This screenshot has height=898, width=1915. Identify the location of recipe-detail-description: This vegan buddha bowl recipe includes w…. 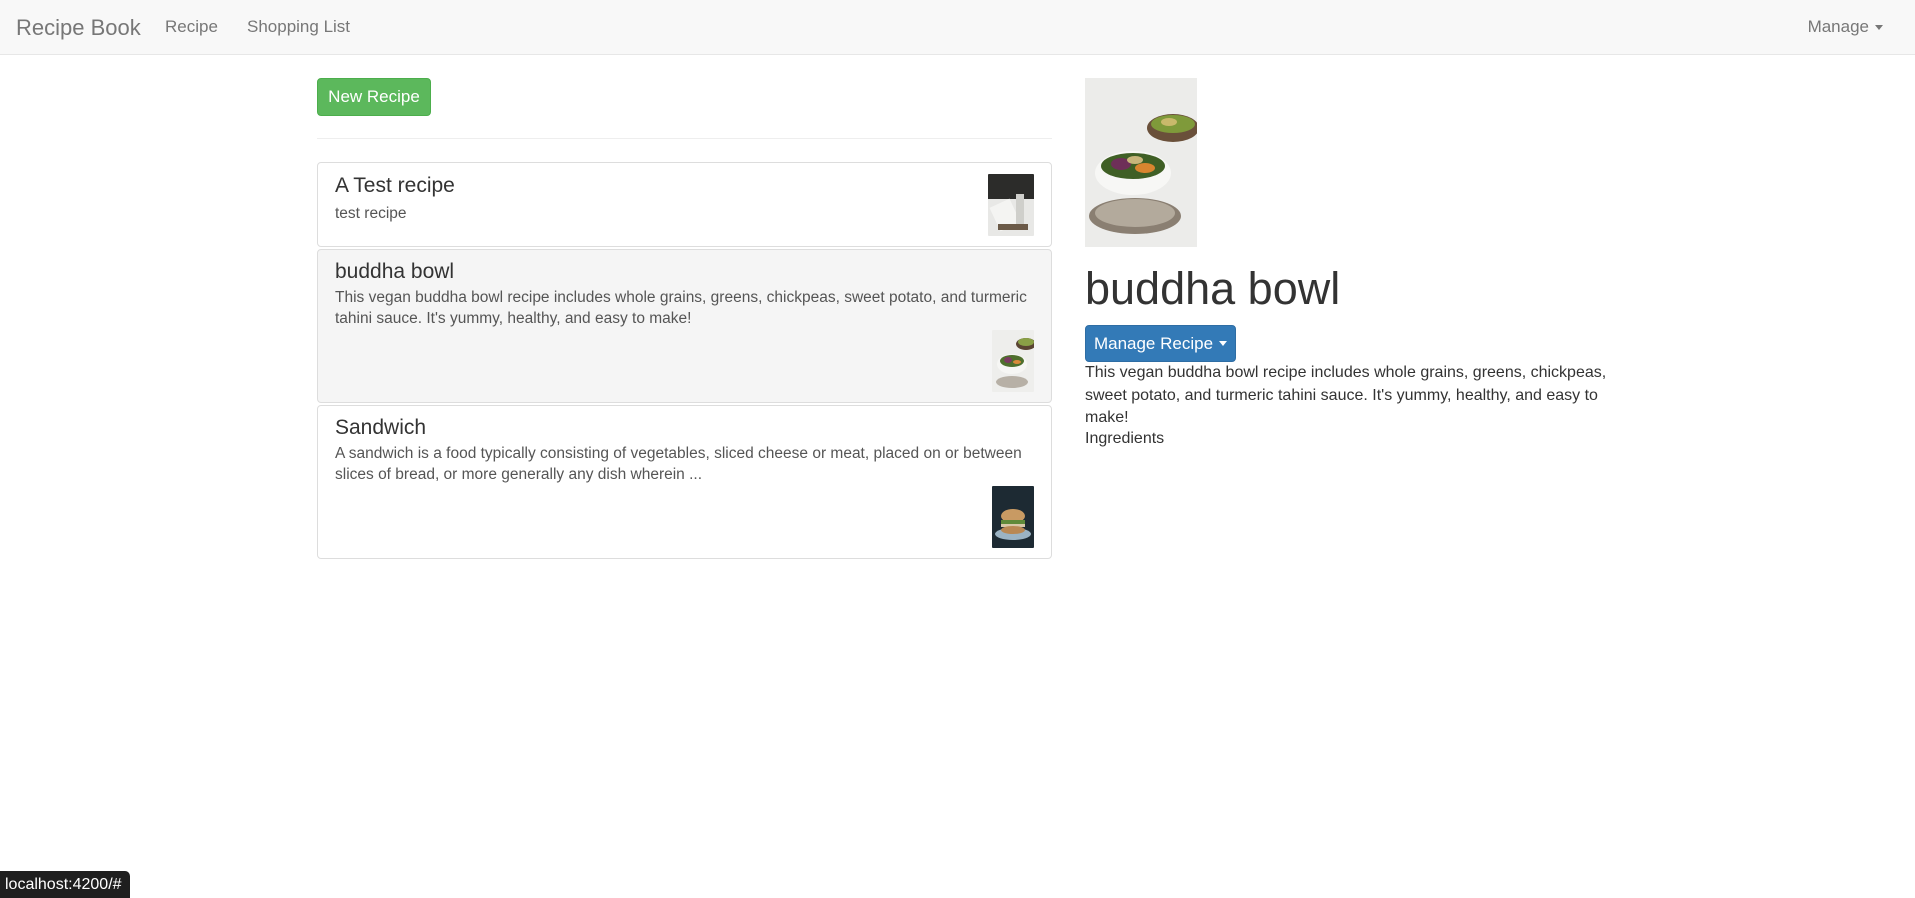
(1346, 395).